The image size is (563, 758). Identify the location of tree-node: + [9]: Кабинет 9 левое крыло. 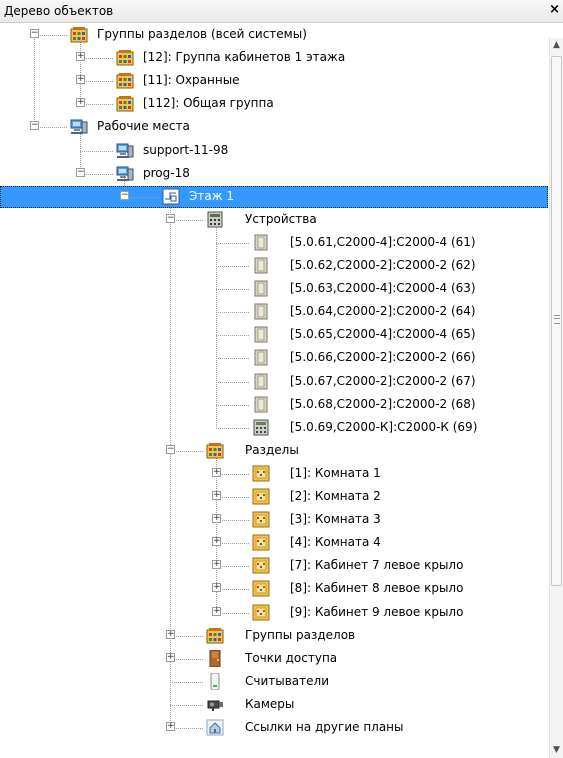
(274, 613).